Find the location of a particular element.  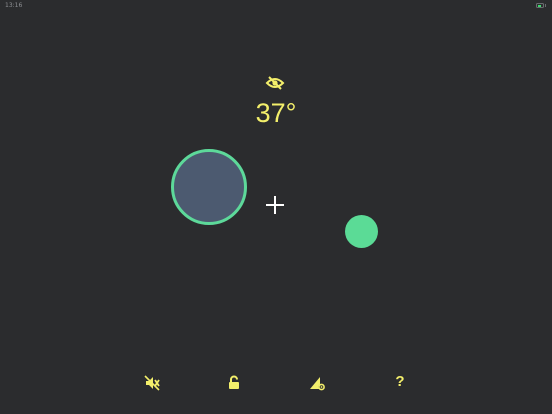

battery-fill is located at coordinates (539, 5).